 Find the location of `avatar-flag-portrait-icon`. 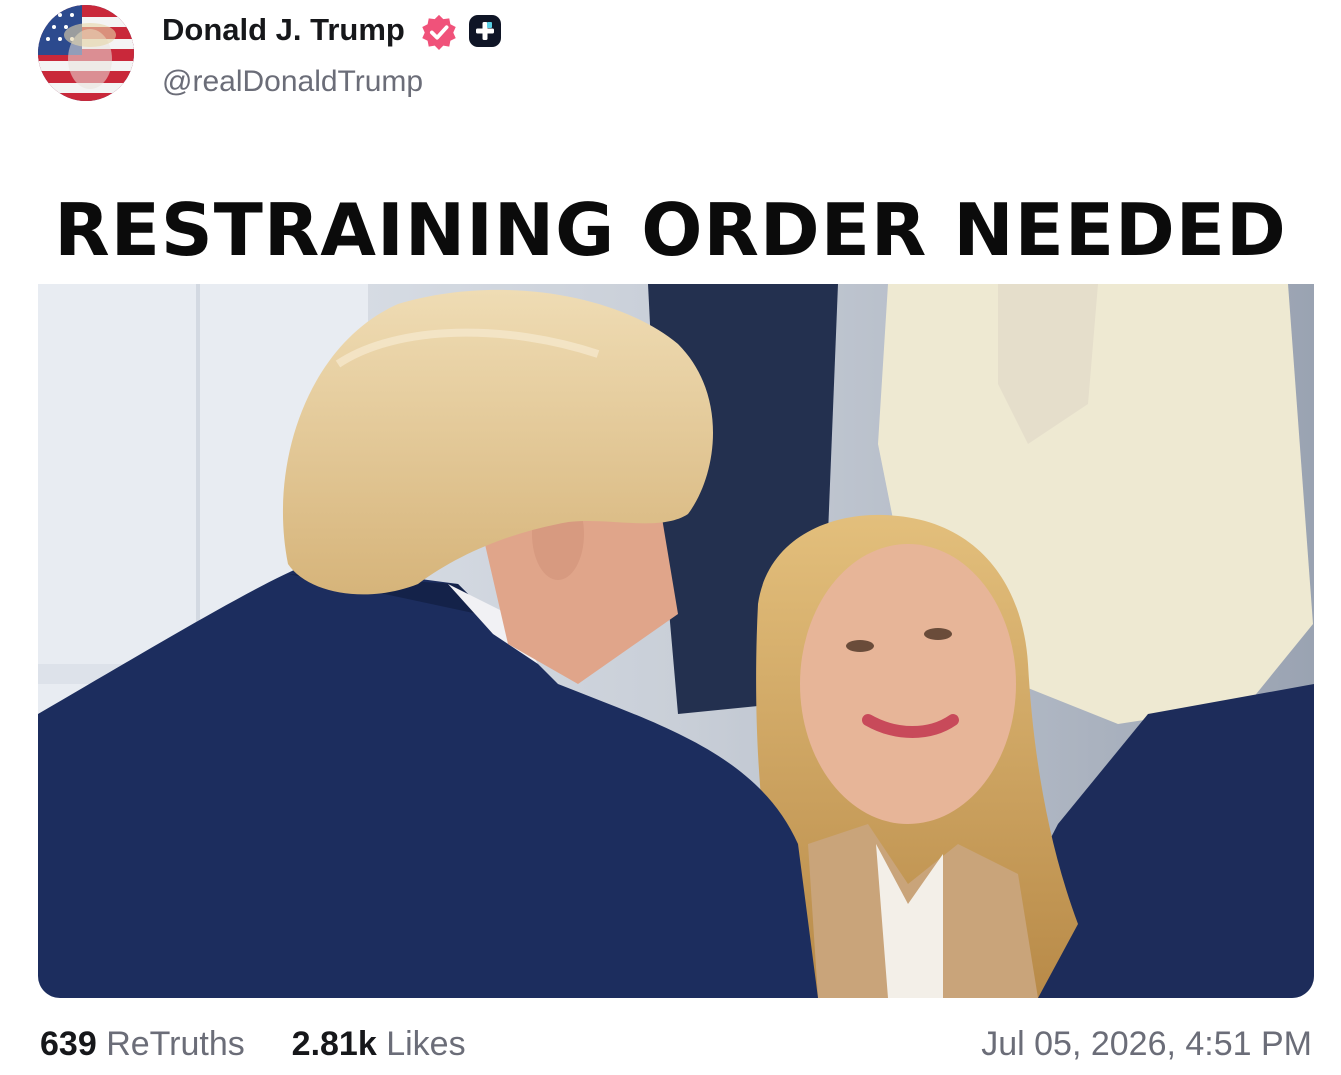

avatar-flag-portrait-icon is located at coordinates (86, 53).